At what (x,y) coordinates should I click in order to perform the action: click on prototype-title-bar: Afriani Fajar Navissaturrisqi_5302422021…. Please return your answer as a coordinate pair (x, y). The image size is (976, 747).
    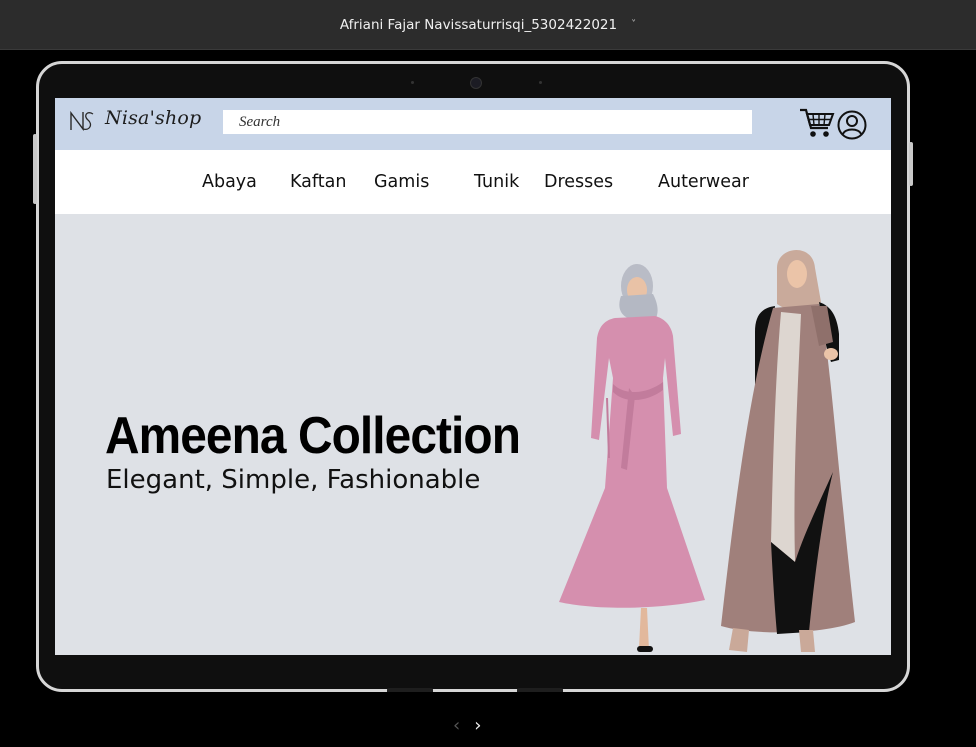
    Looking at the image, I should click on (488, 25).